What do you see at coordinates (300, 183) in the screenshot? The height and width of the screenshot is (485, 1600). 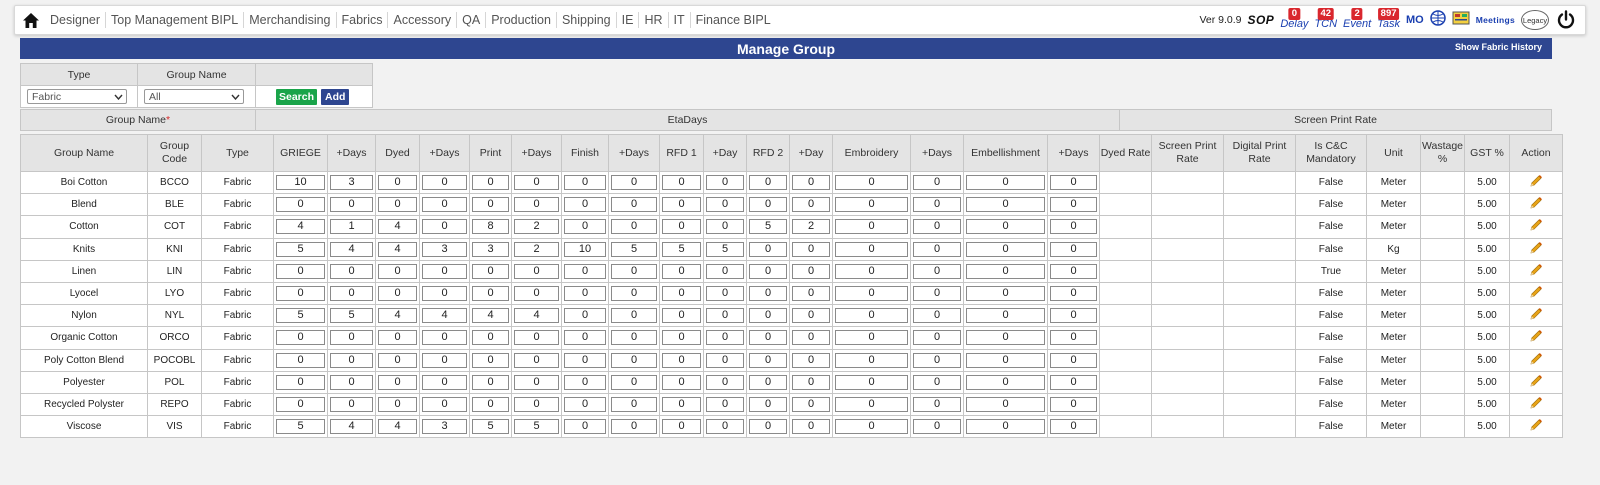 I see `days-input: 10` at bounding box center [300, 183].